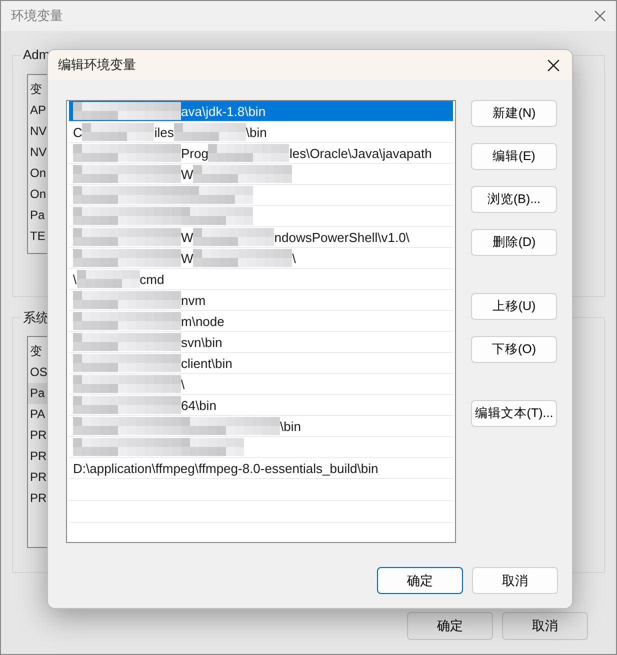  What do you see at coordinates (261, 153) in the screenshot?
I see `path-item: Prog les\Oracle\Java\javapath` at bounding box center [261, 153].